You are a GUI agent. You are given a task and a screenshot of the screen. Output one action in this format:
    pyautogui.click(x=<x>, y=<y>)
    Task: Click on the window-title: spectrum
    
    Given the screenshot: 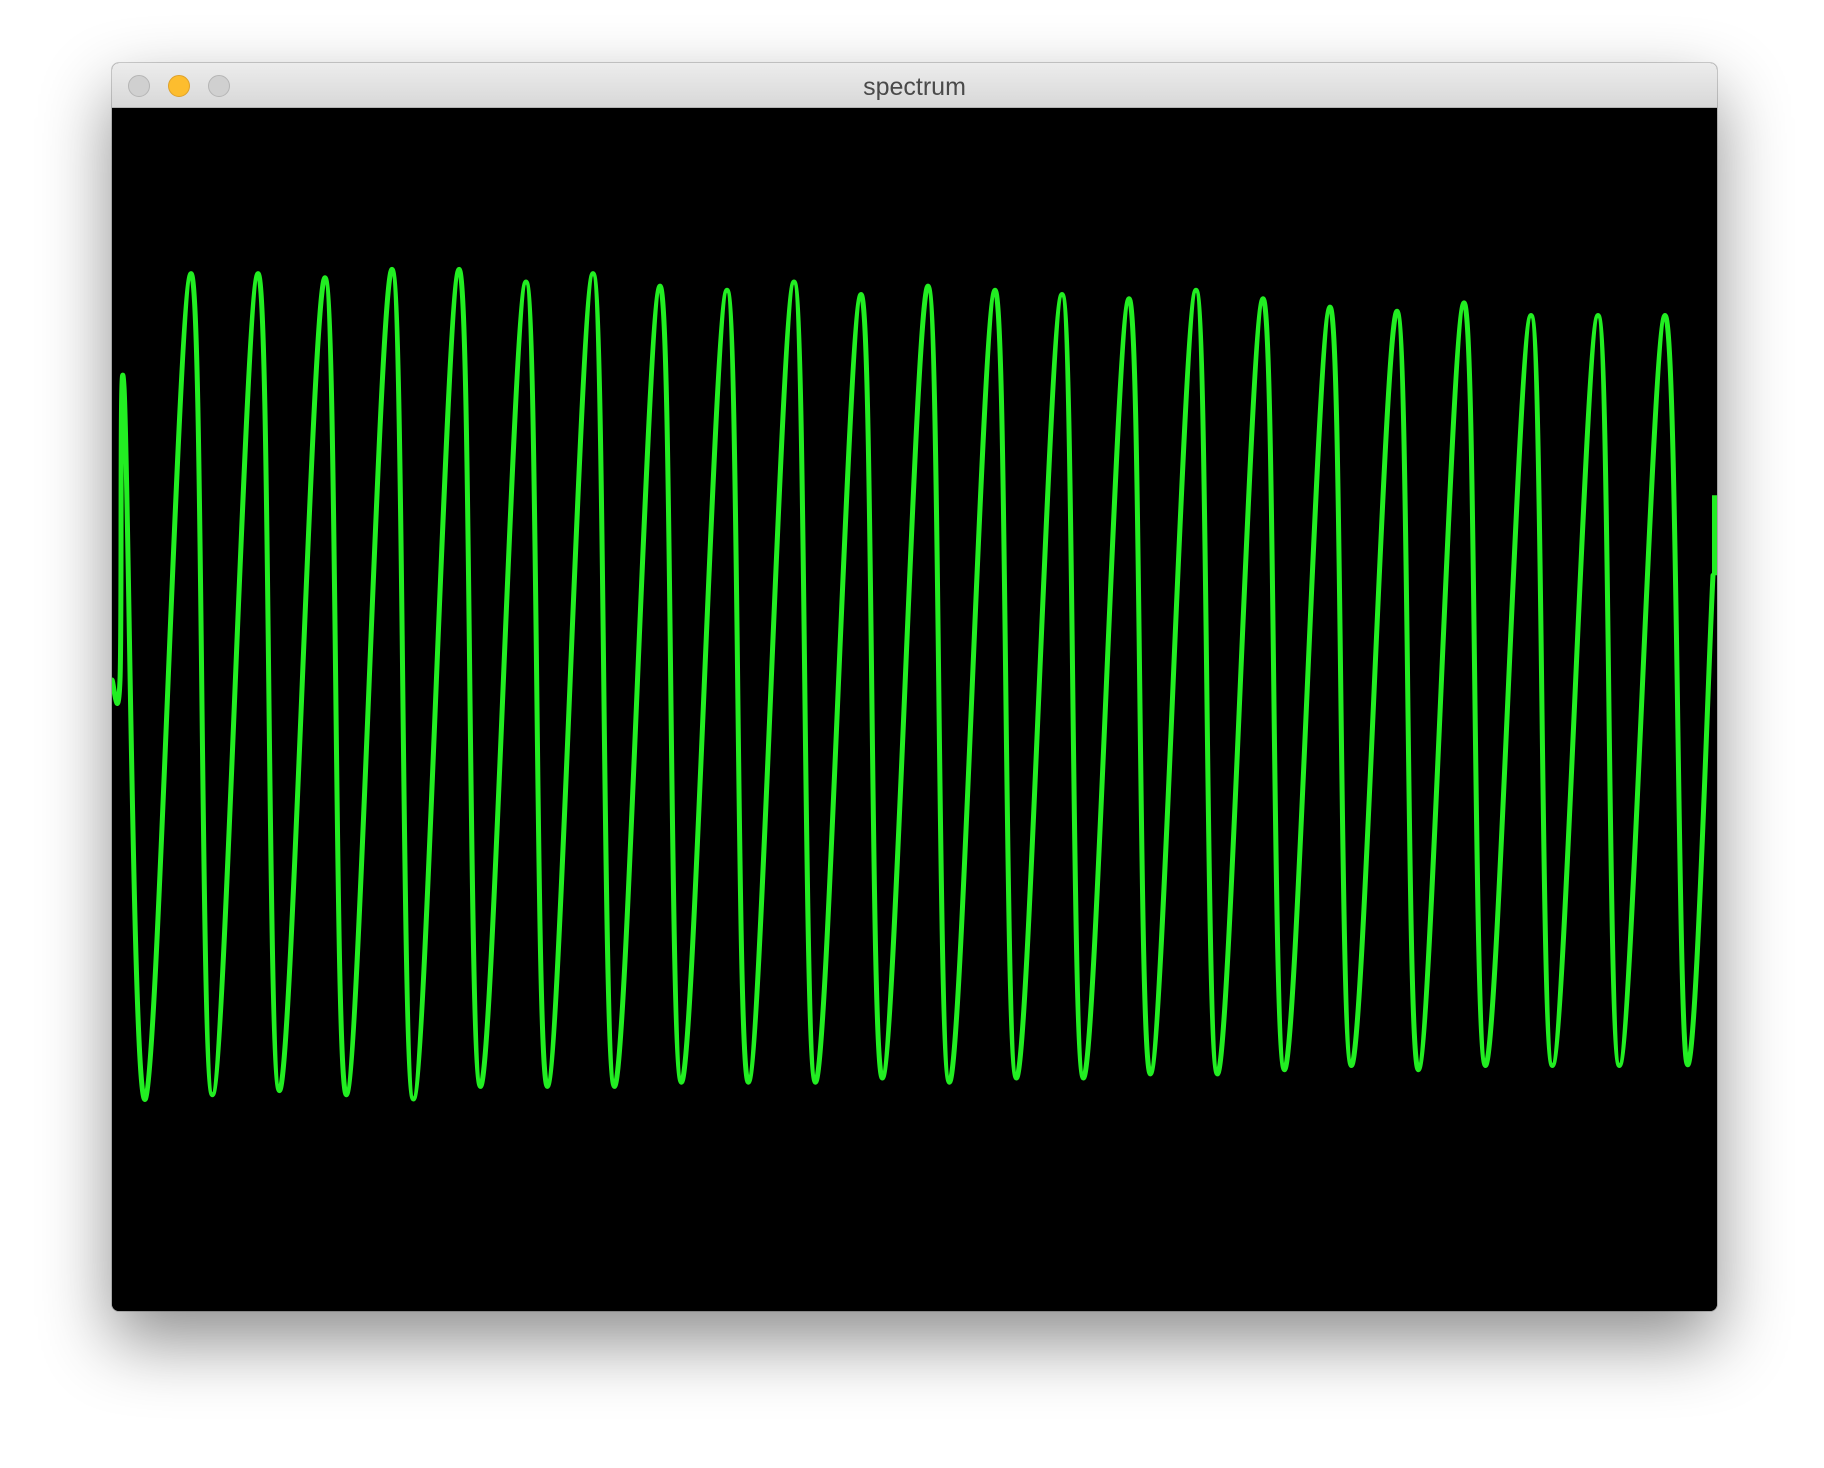 What is the action you would take?
    pyautogui.click(x=914, y=87)
    